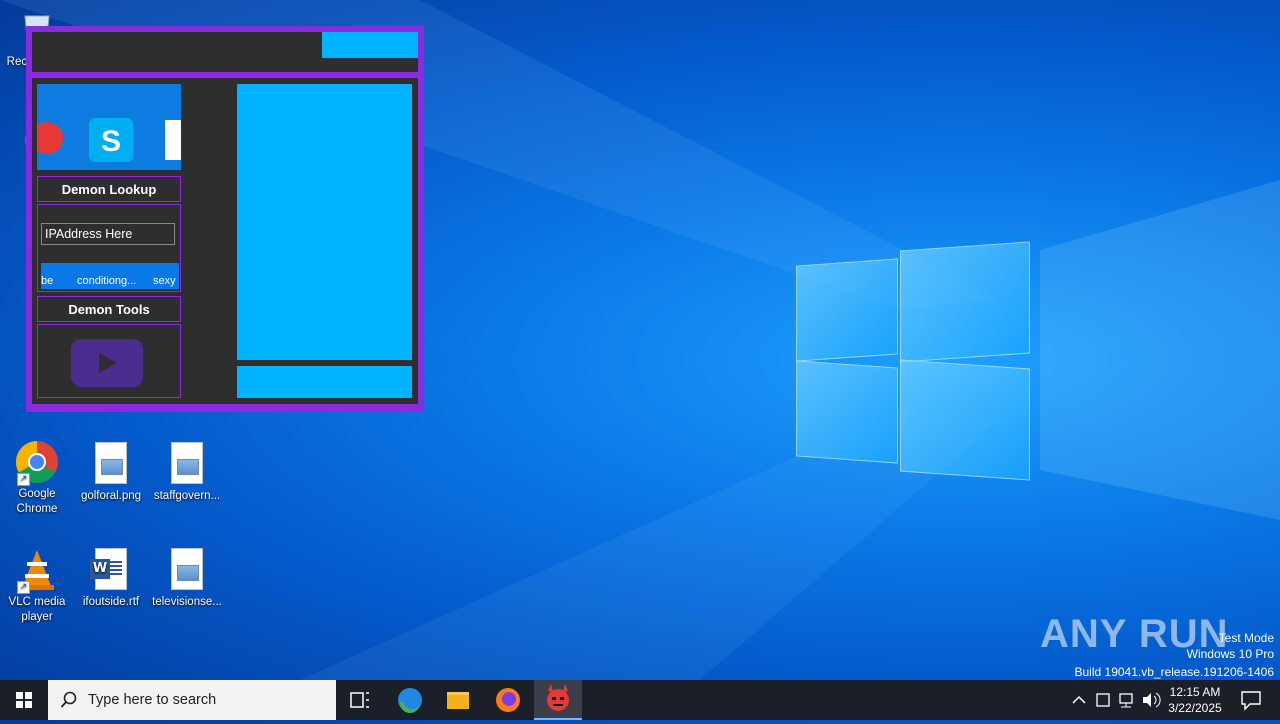 This screenshot has height=724, width=1280. I want to click on volume-button, so click(1151, 700).